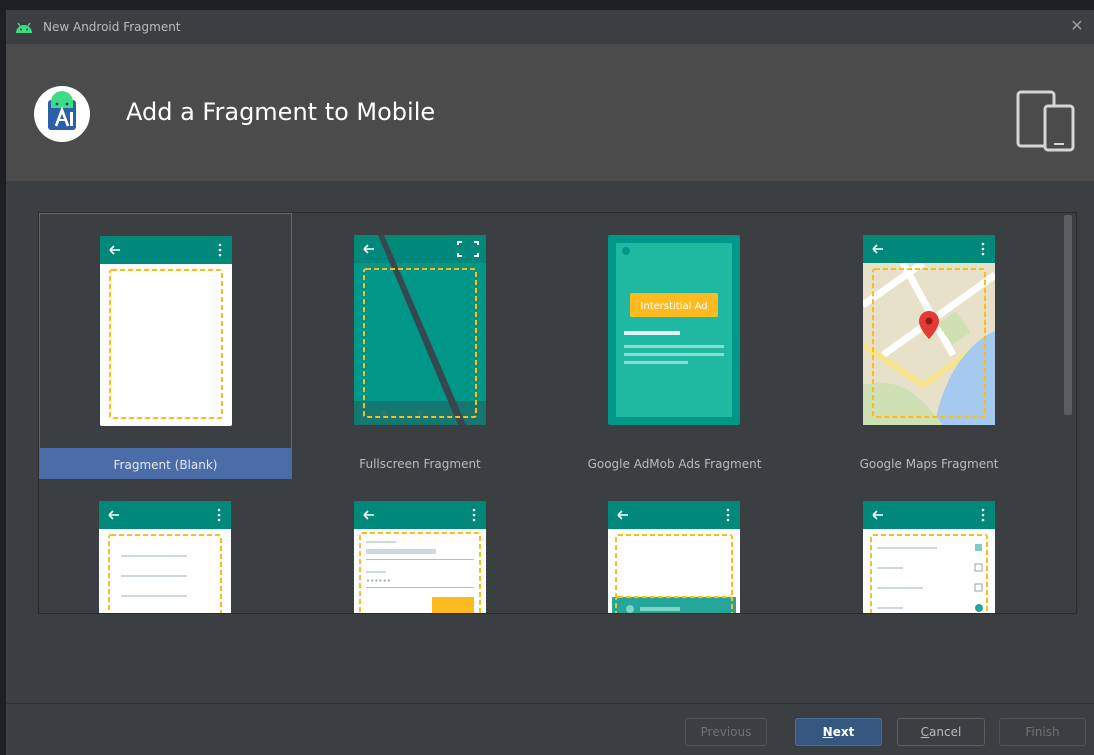 The image size is (1094, 755). I want to click on finish-button-label: Finish, so click(1042, 732).